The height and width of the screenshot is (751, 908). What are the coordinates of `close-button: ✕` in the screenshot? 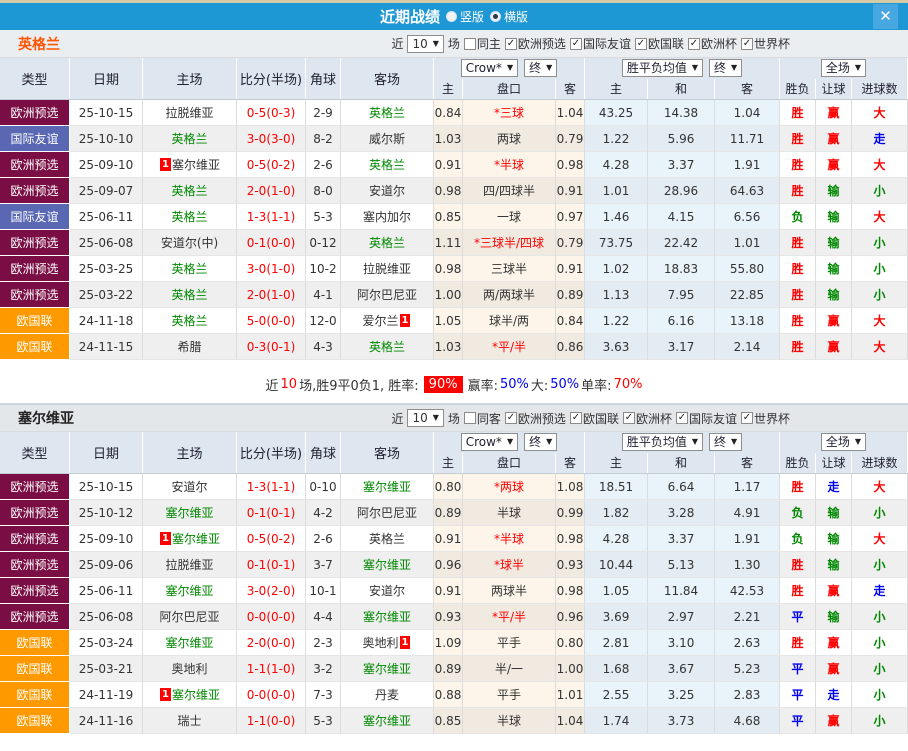 It's located at (885, 16).